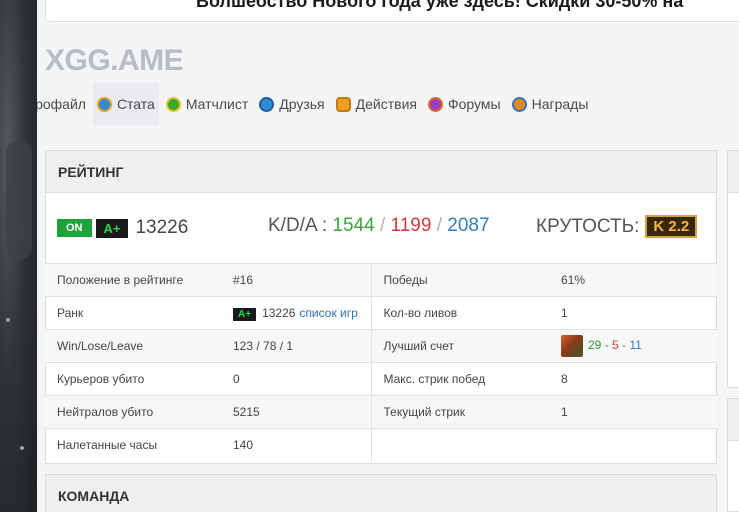  What do you see at coordinates (460, 412) in the screenshot?
I see `stat-label: Текущий стрик` at bounding box center [460, 412].